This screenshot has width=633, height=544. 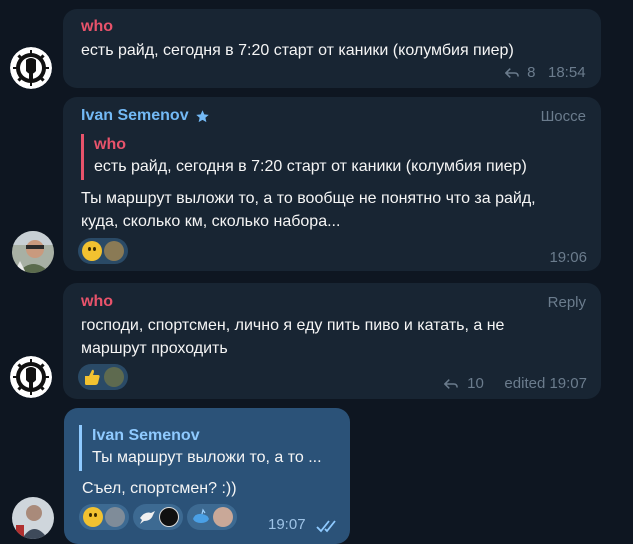 I want to click on message-time: 18:54, so click(x=567, y=72).